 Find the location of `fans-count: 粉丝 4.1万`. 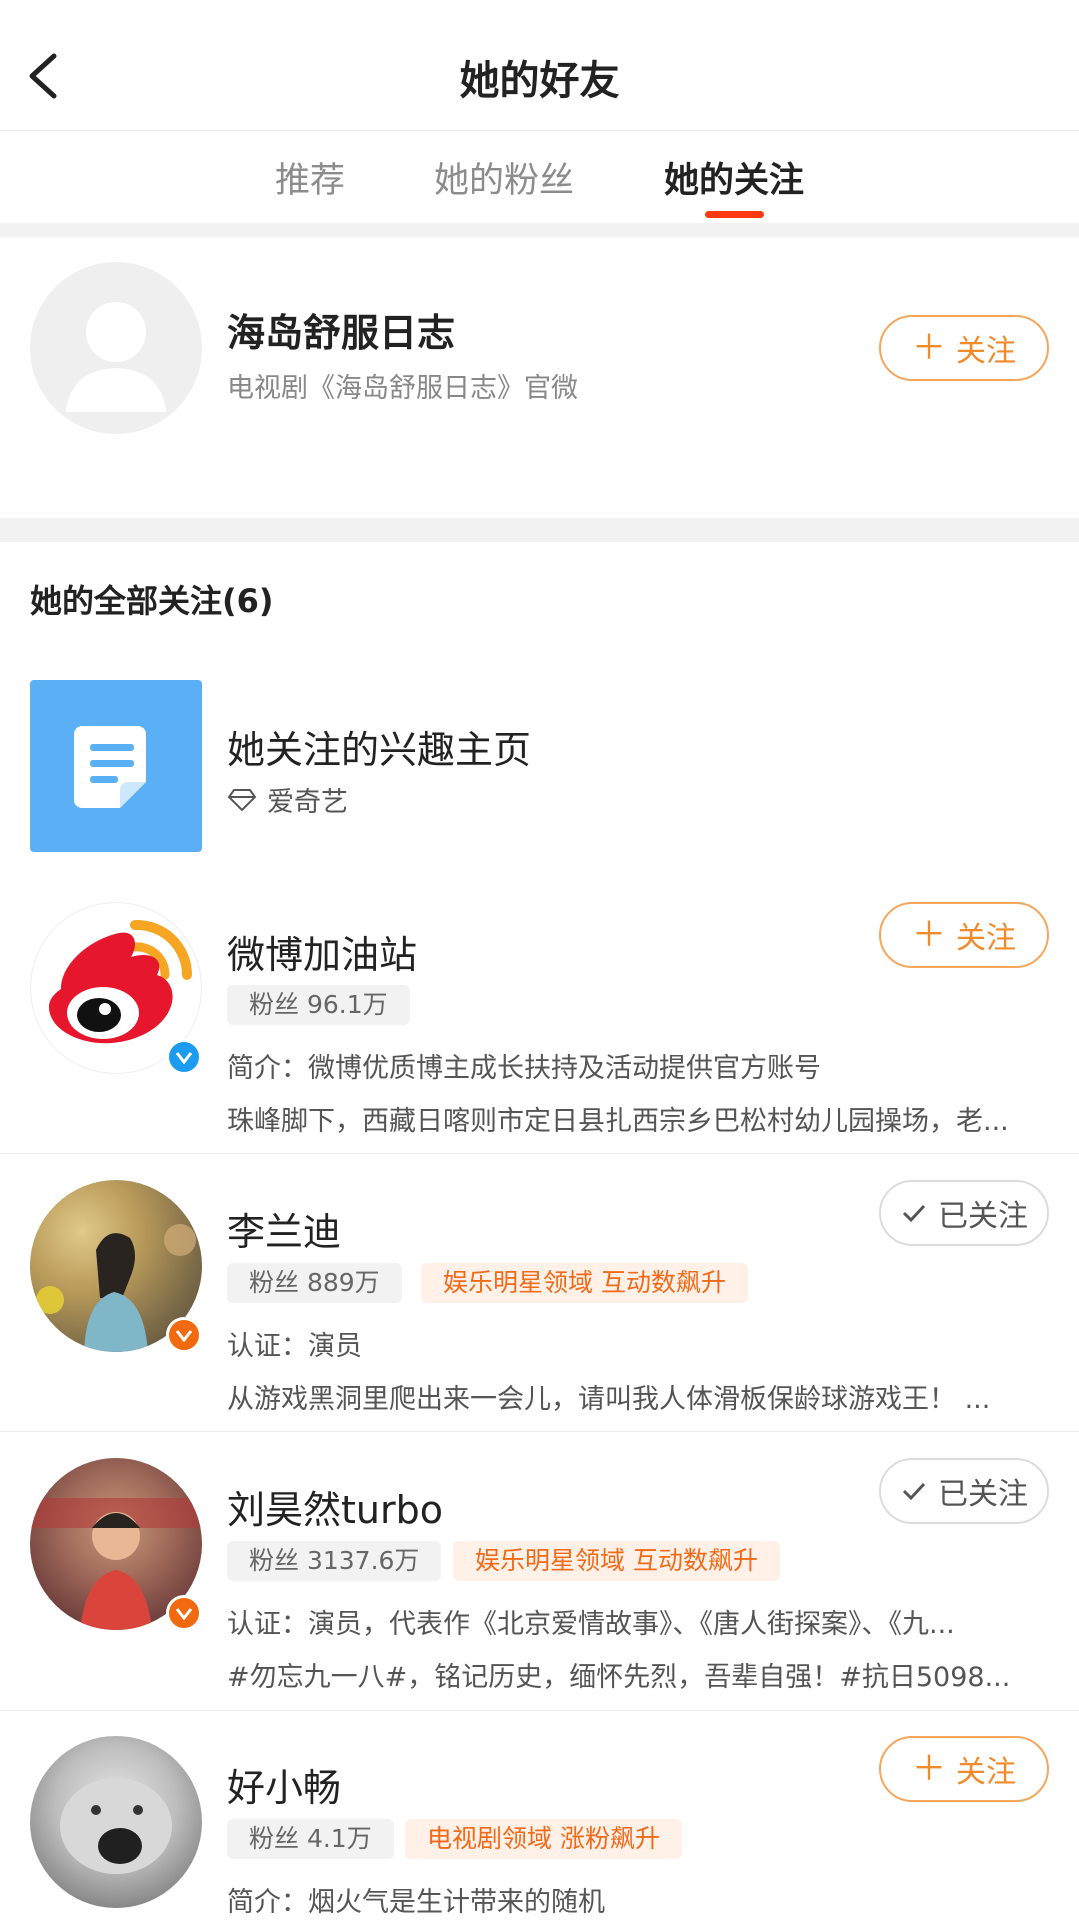

fans-count: 粉丝 4.1万 is located at coordinates (310, 1839).